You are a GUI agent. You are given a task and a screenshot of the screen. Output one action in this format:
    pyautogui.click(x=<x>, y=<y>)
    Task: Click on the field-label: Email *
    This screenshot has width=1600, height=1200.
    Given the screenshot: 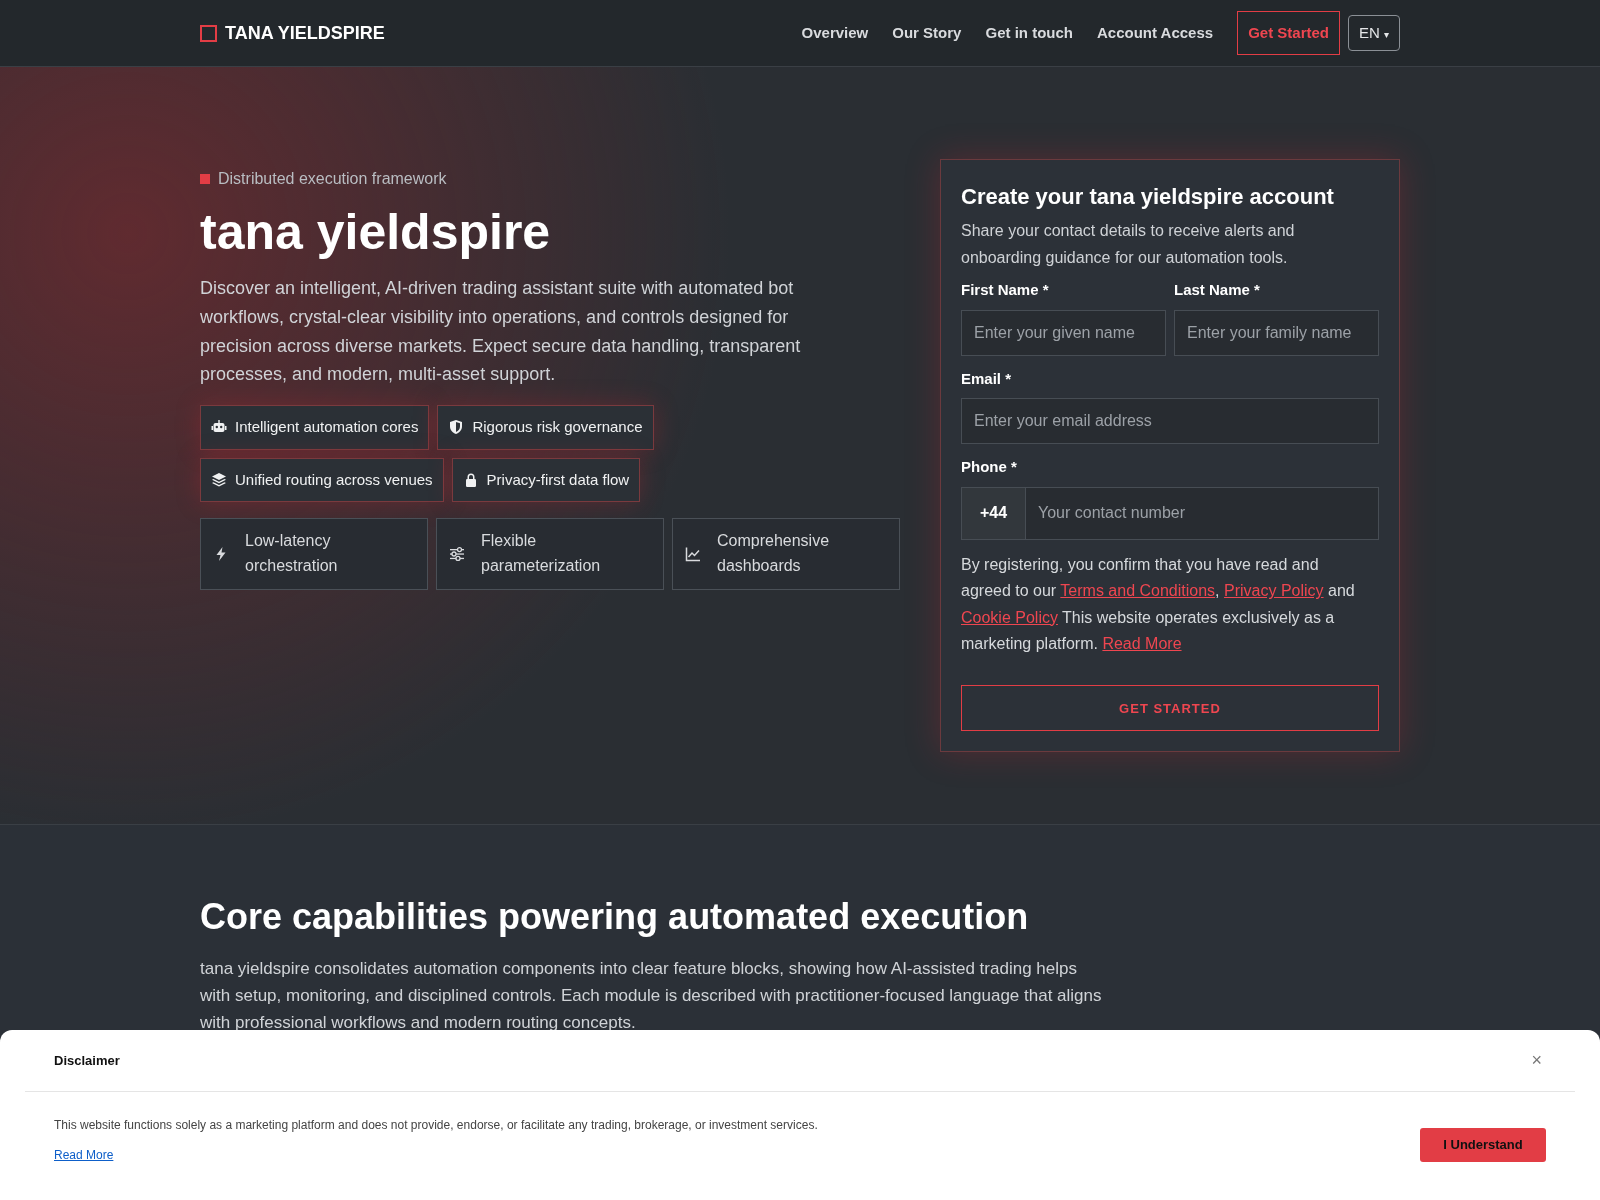 What is the action you would take?
    pyautogui.click(x=987, y=378)
    